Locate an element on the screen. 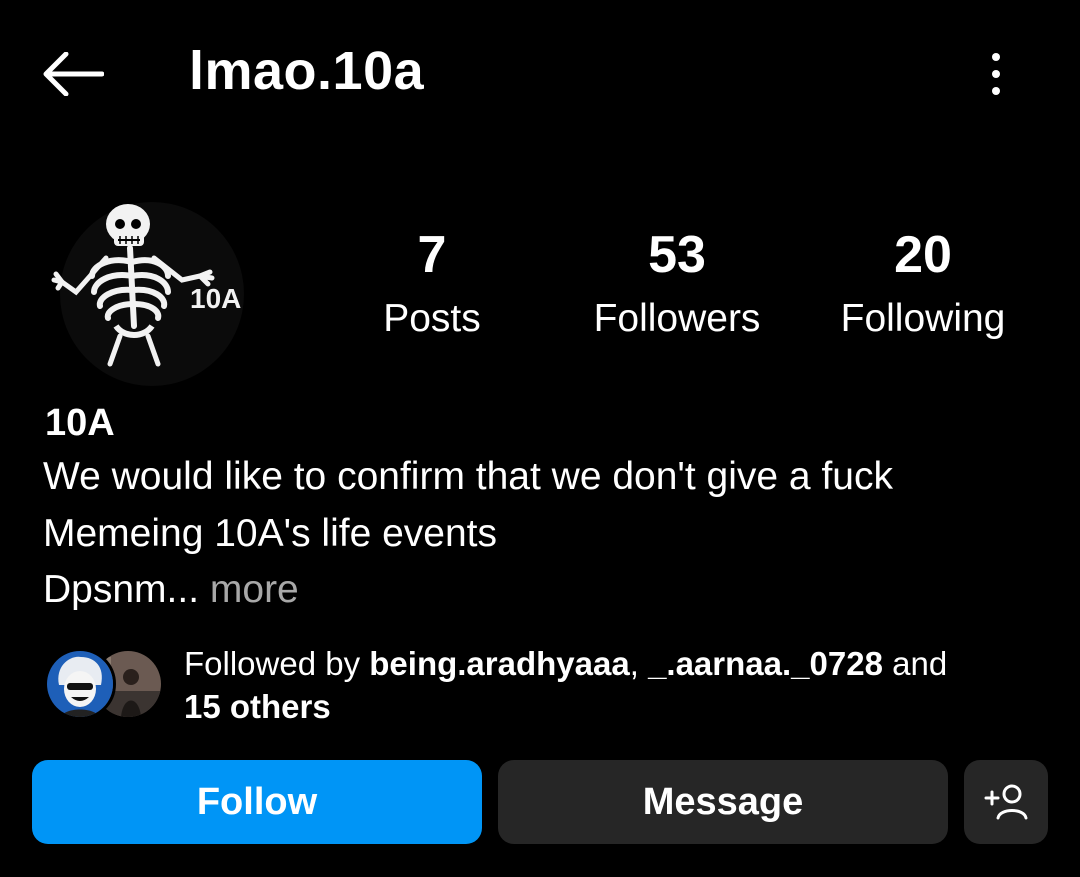  add-person-icon is located at coordinates (1006, 802).